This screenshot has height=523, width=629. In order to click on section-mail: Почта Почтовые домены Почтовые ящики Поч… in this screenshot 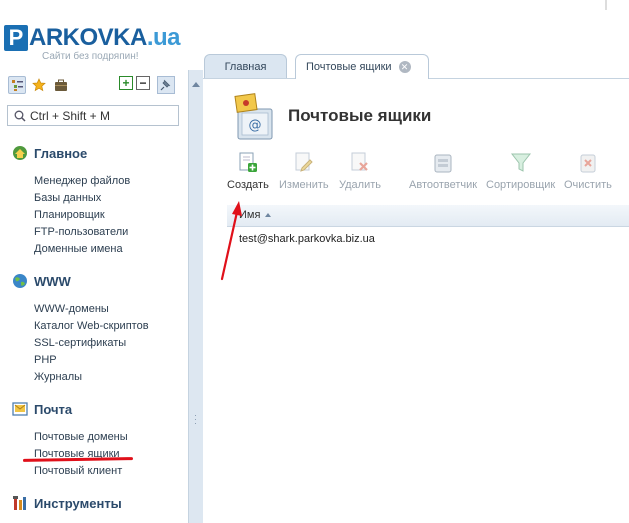, I will do `click(70, 440)`.